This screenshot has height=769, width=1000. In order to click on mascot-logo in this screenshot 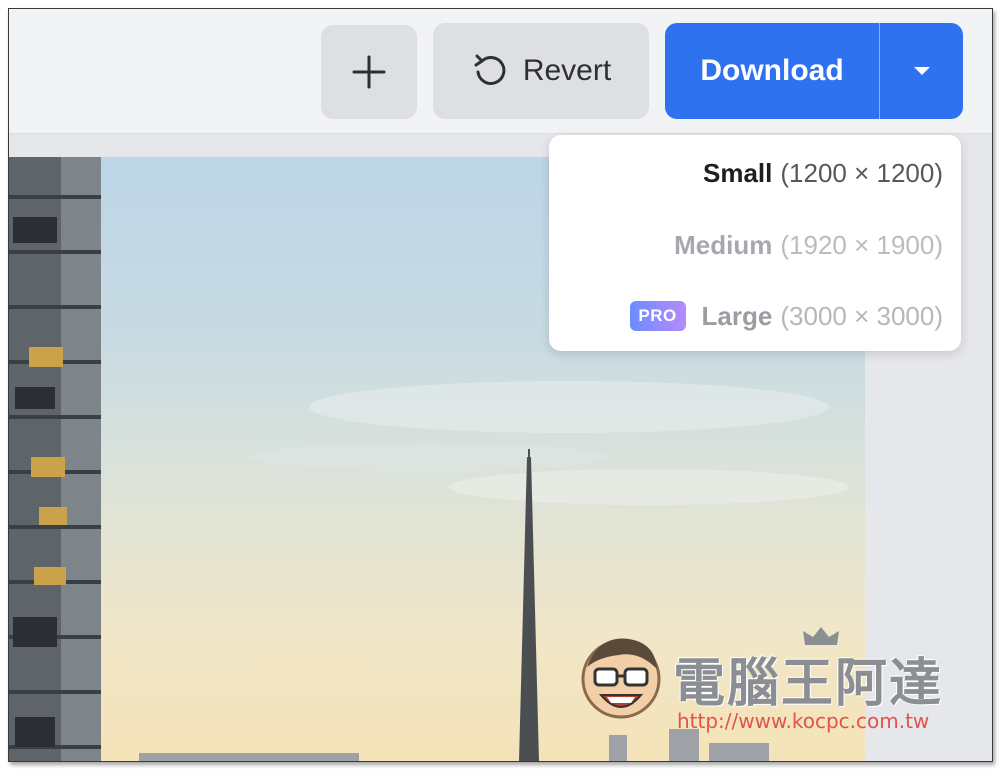, I will do `click(621, 678)`.